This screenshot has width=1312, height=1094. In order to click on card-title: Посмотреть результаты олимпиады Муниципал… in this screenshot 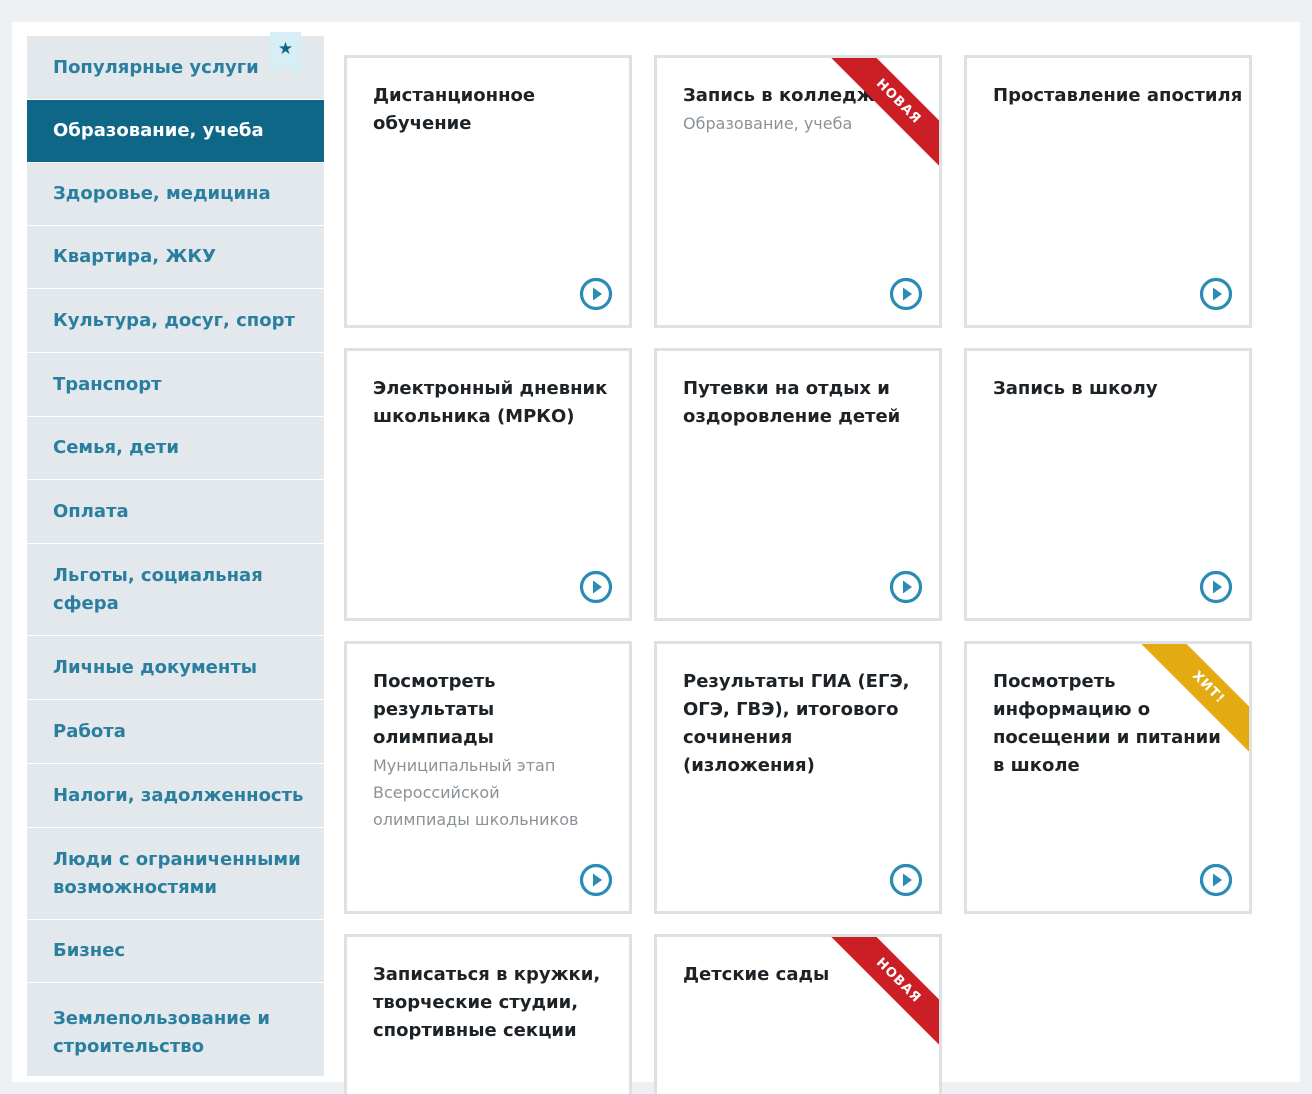, I will do `click(484, 750)`.